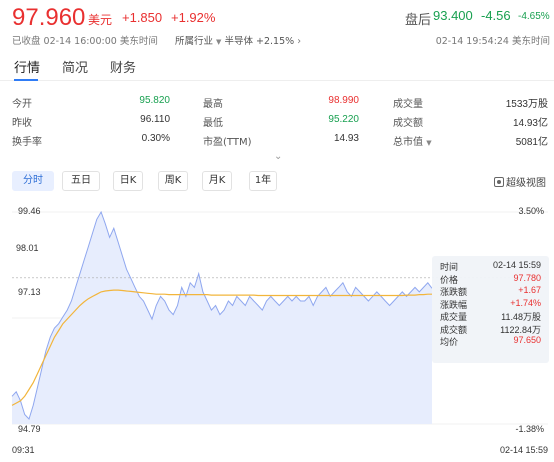 The height and width of the screenshot is (462, 554). What do you see at coordinates (299, 41) in the screenshot?
I see `chevron-right-icon: ›` at bounding box center [299, 41].